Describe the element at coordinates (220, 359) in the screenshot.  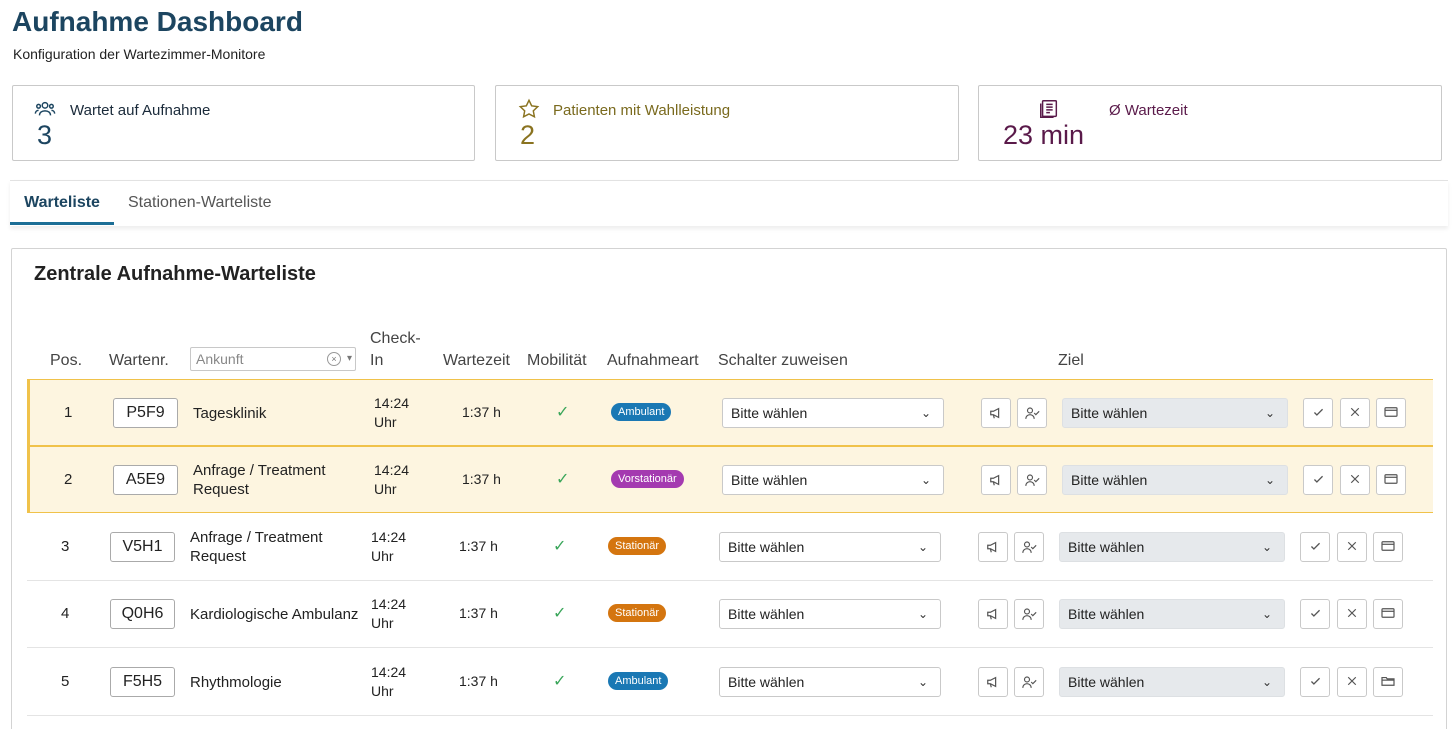
I see `arrival-filter-placeholder: Ankunft` at that location.